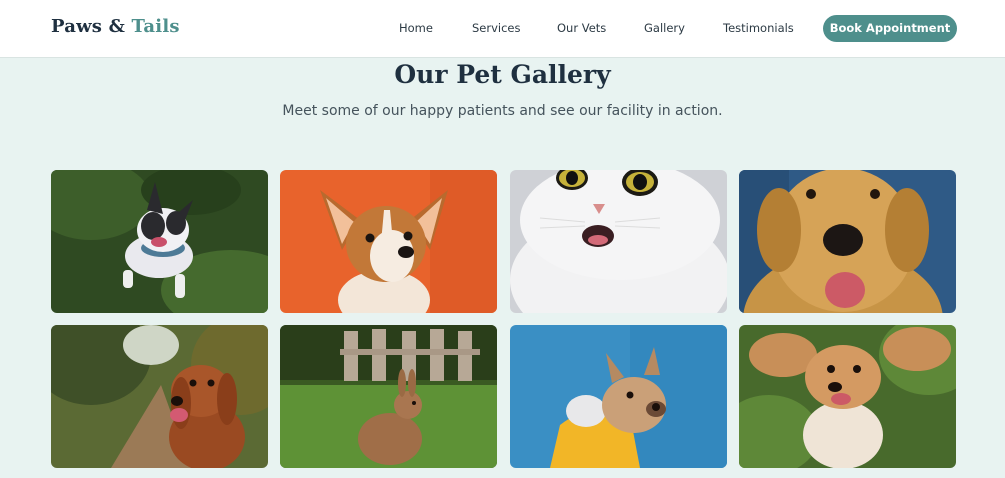  I want to click on golden-retriever-image, so click(847, 241).